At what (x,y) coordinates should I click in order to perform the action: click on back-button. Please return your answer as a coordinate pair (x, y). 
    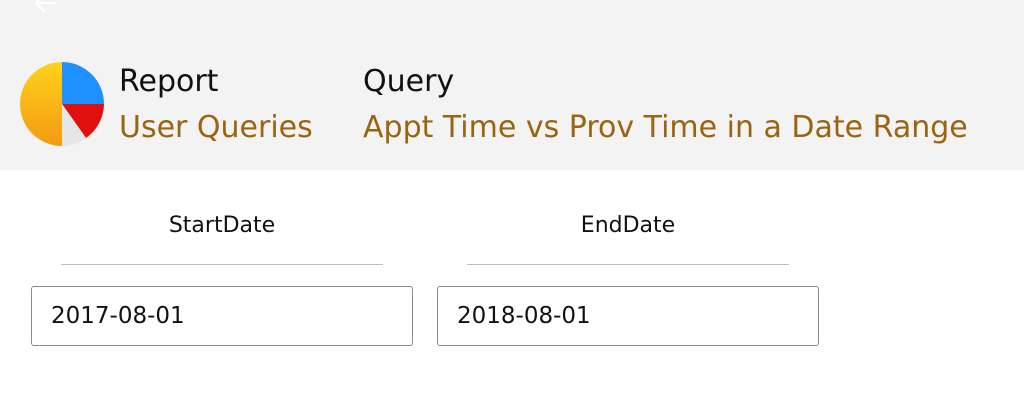
    Looking at the image, I should click on (45, 7).